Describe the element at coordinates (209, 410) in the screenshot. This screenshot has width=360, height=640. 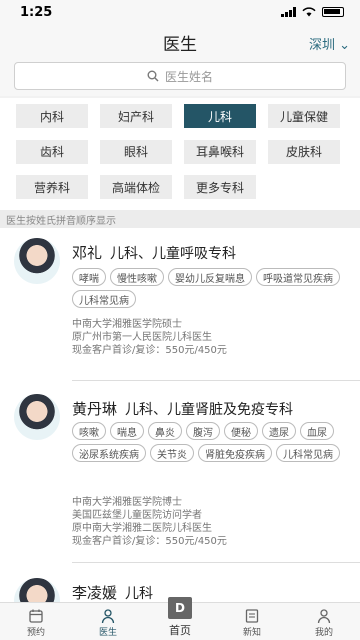
I see `doctor-specialty: 儿科、儿童肾脏及免疫专科` at that location.